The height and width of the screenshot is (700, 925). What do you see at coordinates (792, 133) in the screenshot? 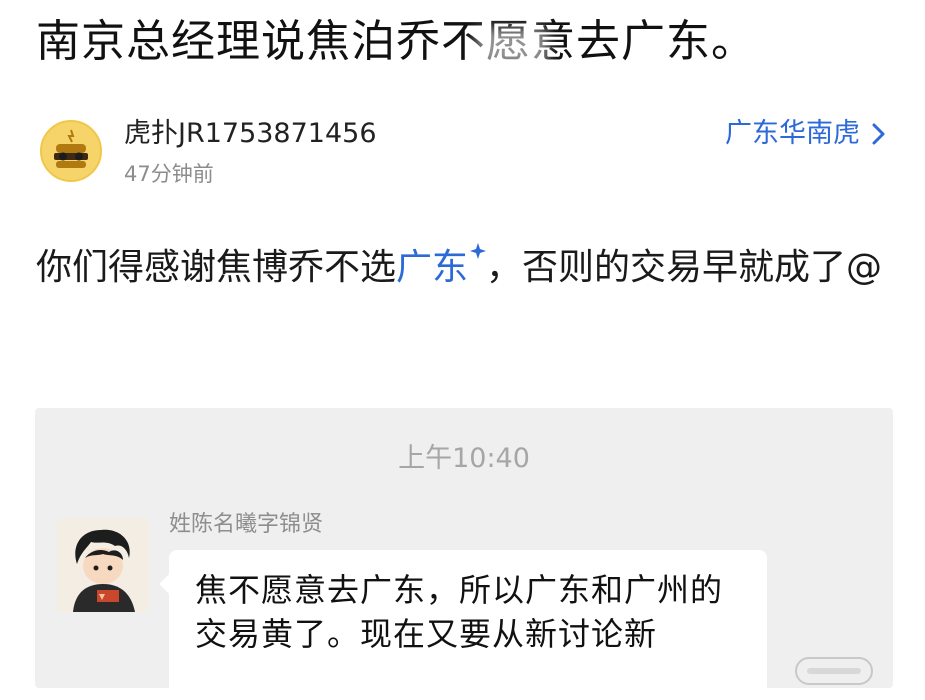
I see `forum-link-label: 广东华南虎` at bounding box center [792, 133].